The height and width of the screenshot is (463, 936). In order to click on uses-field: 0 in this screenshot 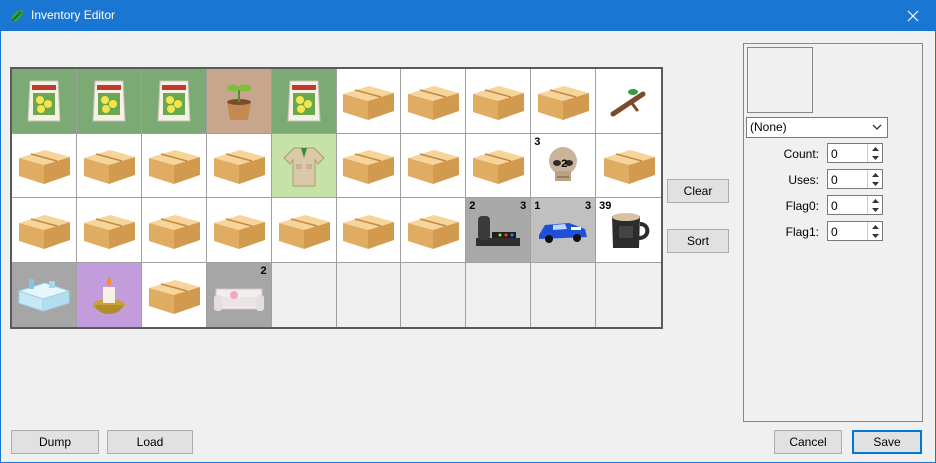, I will do `click(855, 179)`.